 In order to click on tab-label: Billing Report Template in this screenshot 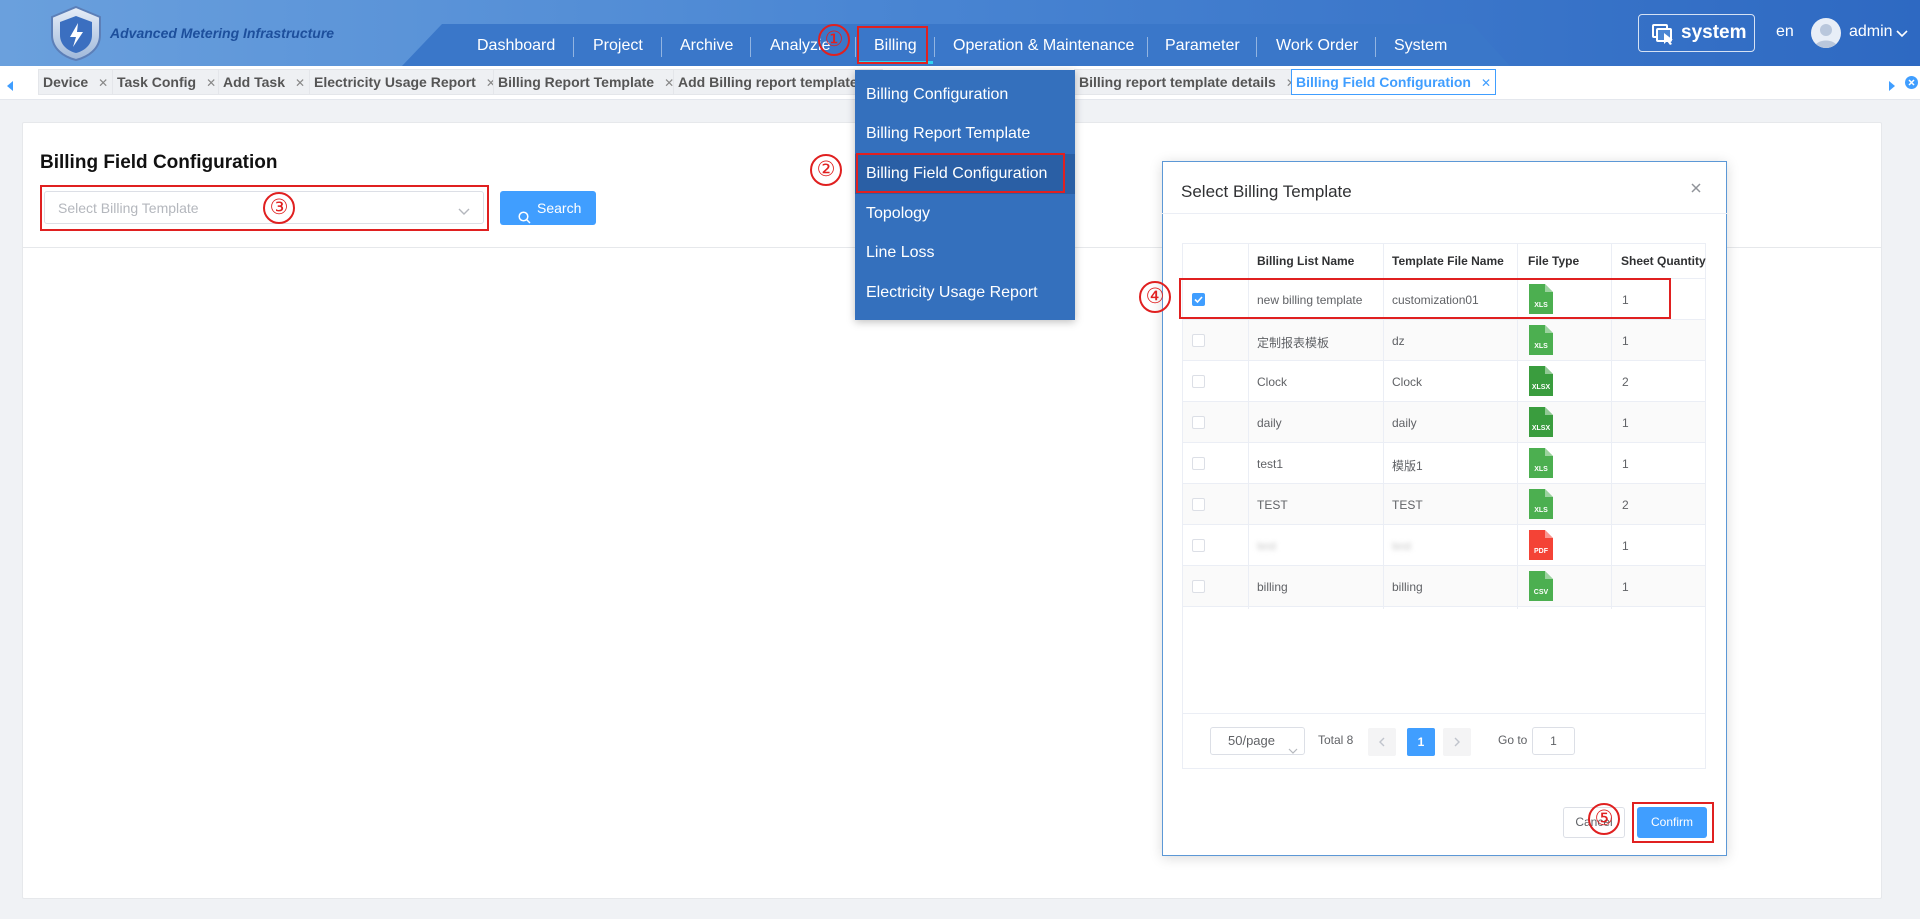, I will do `click(576, 82)`.